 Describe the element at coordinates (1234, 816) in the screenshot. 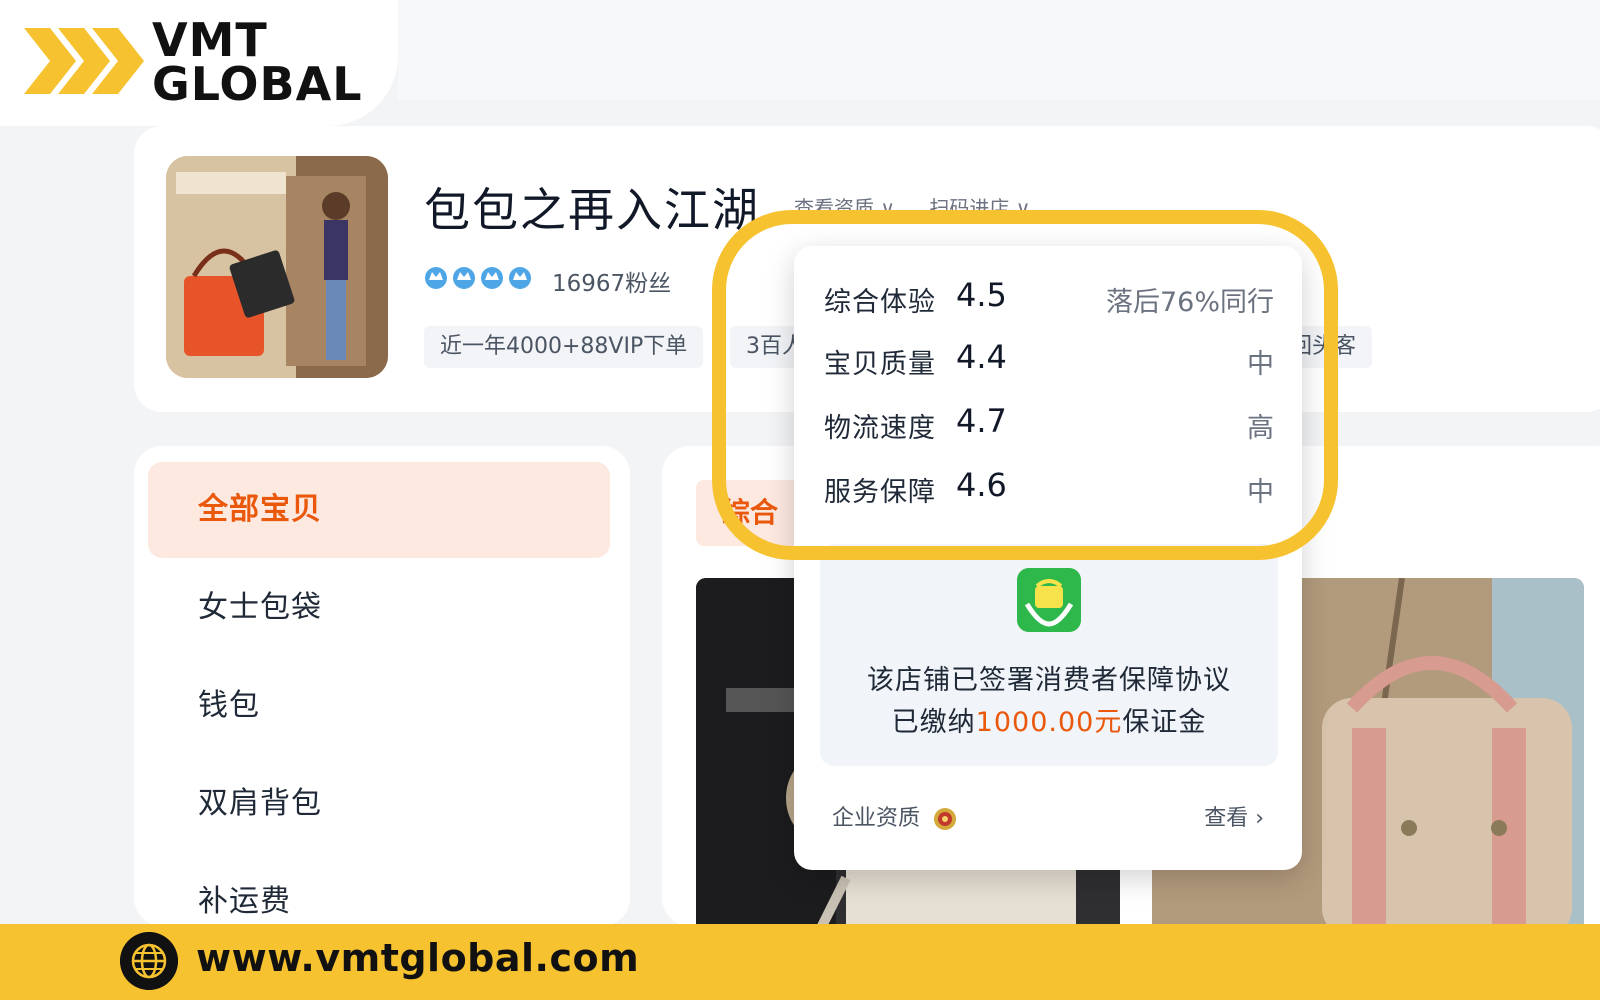

I see `view-link: 查看 ›` at that location.